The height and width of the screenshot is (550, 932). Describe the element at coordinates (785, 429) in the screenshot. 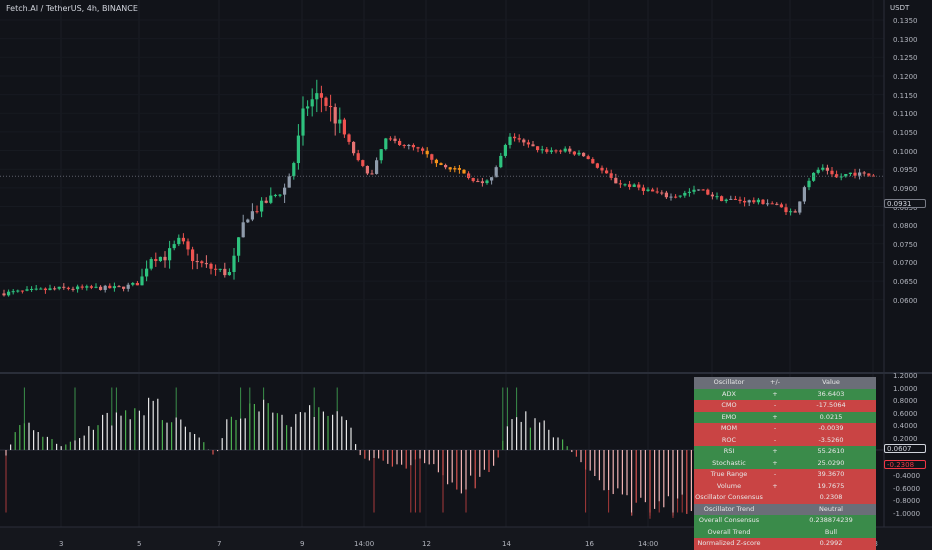

I see `table-row: MOM - -0.0039` at that location.